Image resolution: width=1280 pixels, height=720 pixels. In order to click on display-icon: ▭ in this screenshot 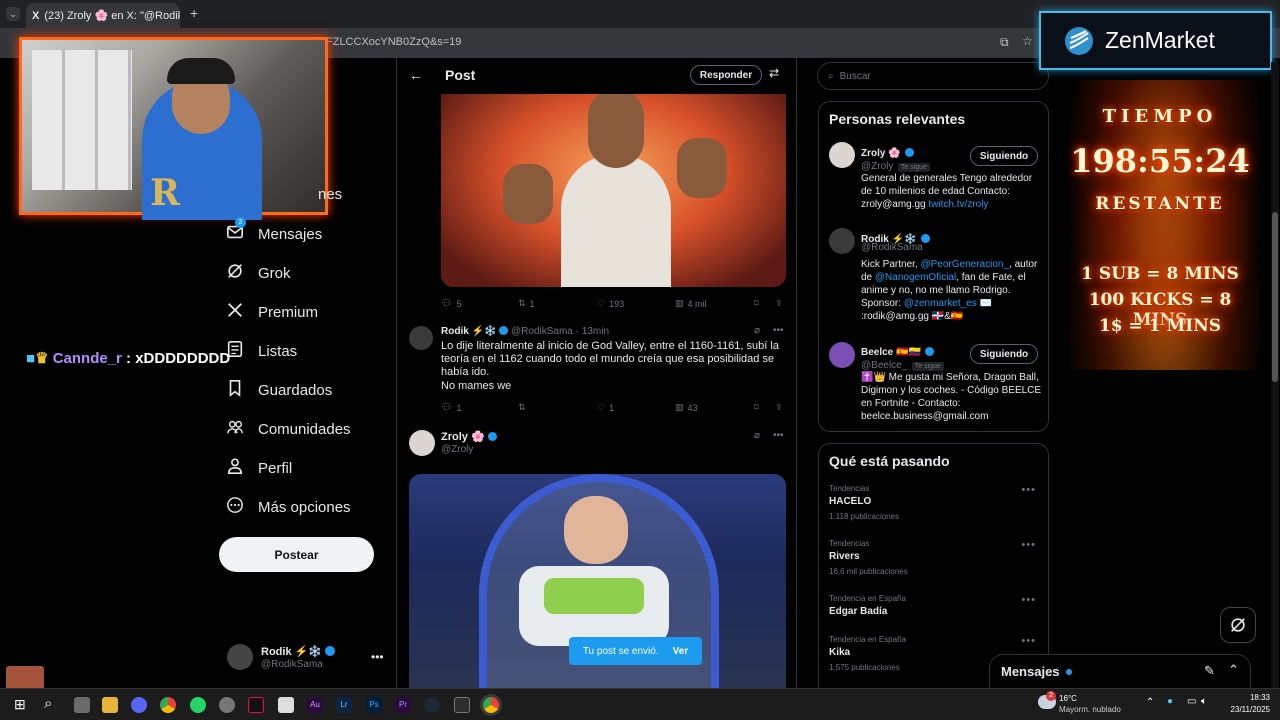, I will do `click(1191, 701)`.